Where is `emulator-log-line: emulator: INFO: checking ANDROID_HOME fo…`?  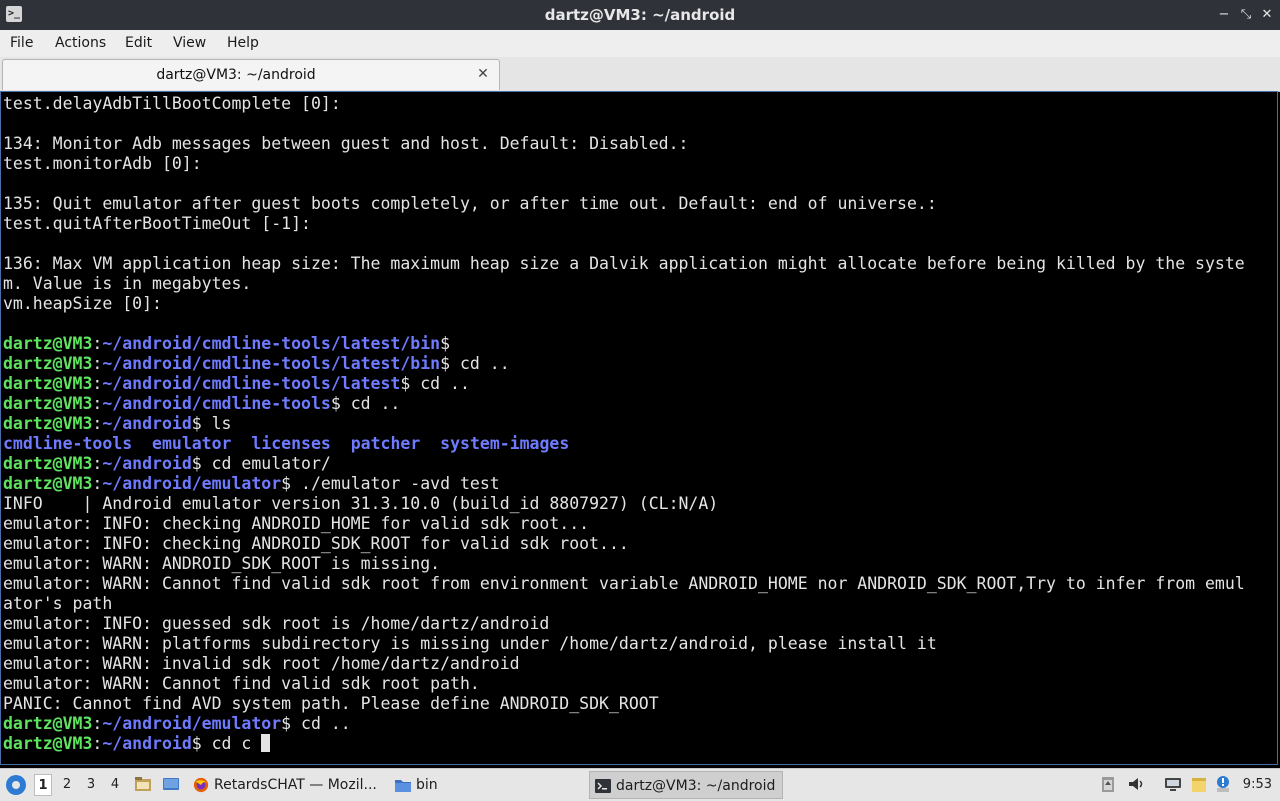
emulator-log-line: emulator: INFO: checking ANDROID_HOME fo… is located at coordinates (296, 523).